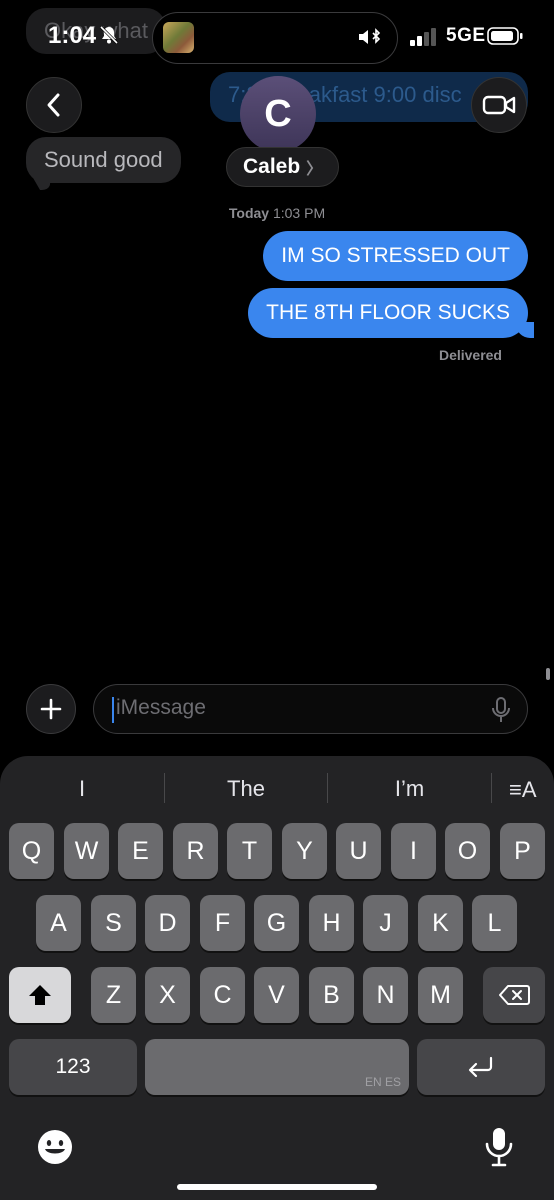  What do you see at coordinates (385, 995) in the screenshot?
I see `key-n: N` at bounding box center [385, 995].